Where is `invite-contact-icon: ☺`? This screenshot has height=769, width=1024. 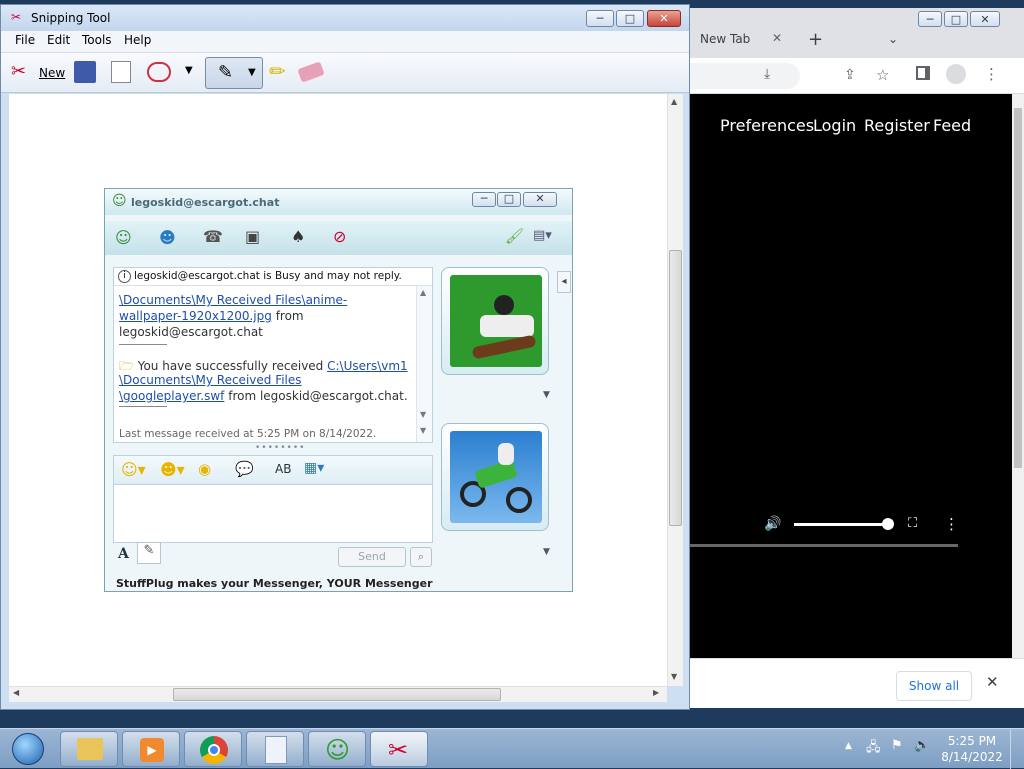
invite-contact-icon: ☺ is located at coordinates (123, 237).